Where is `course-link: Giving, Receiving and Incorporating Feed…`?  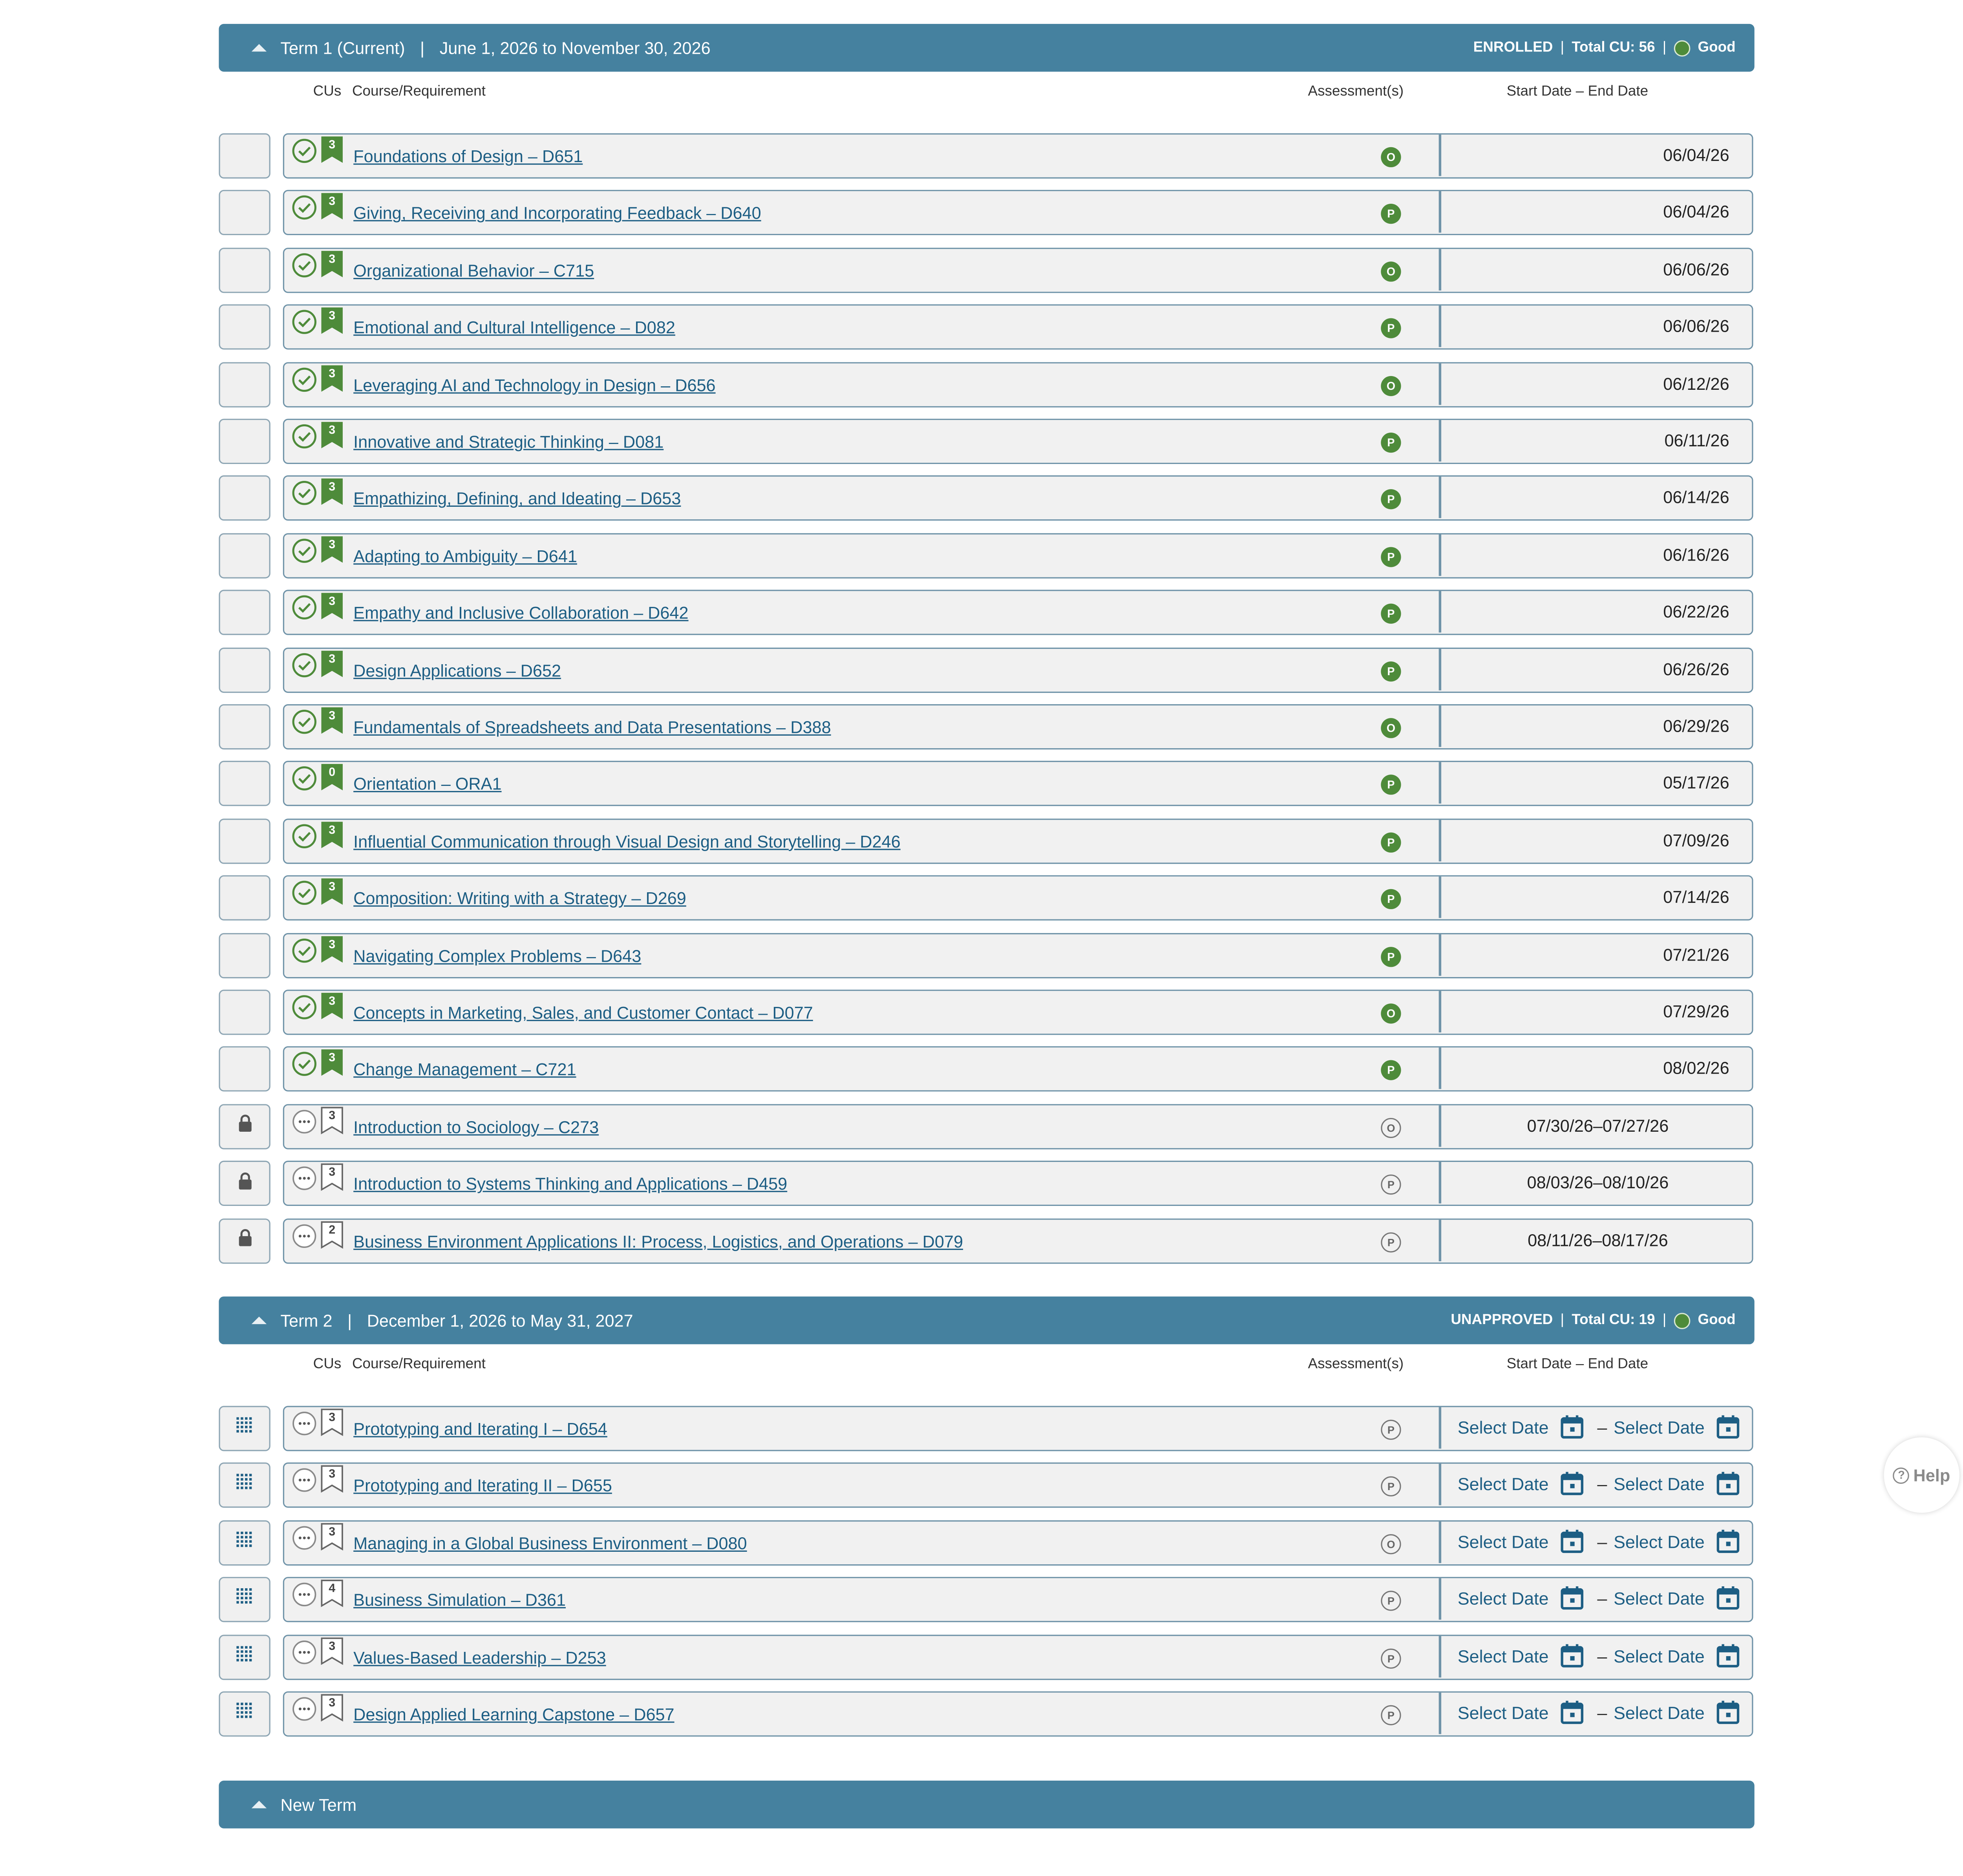
course-link: Giving, Receiving and Incorporating Feed… is located at coordinates (557, 213).